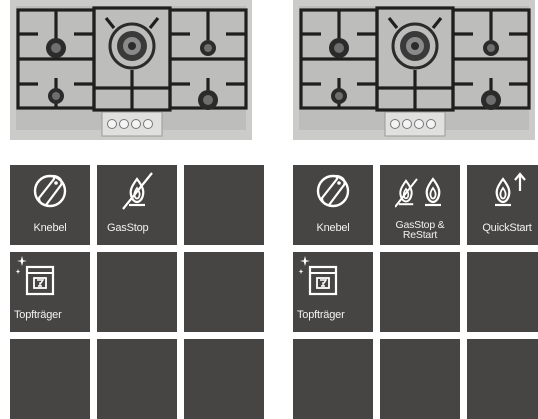  I want to click on feature-tile-quickstart: QuickStart, so click(502, 205).